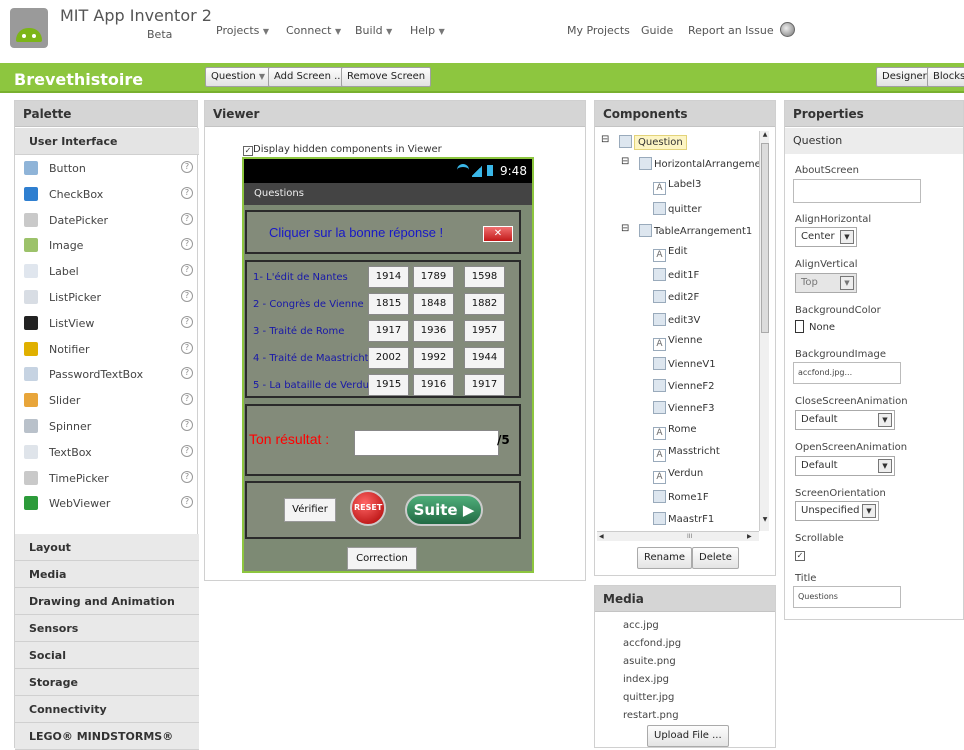 This screenshot has width=964, height=750. Describe the element at coordinates (107, 297) in the screenshot. I see `palette-item-listpicker: ListPicker?` at that location.